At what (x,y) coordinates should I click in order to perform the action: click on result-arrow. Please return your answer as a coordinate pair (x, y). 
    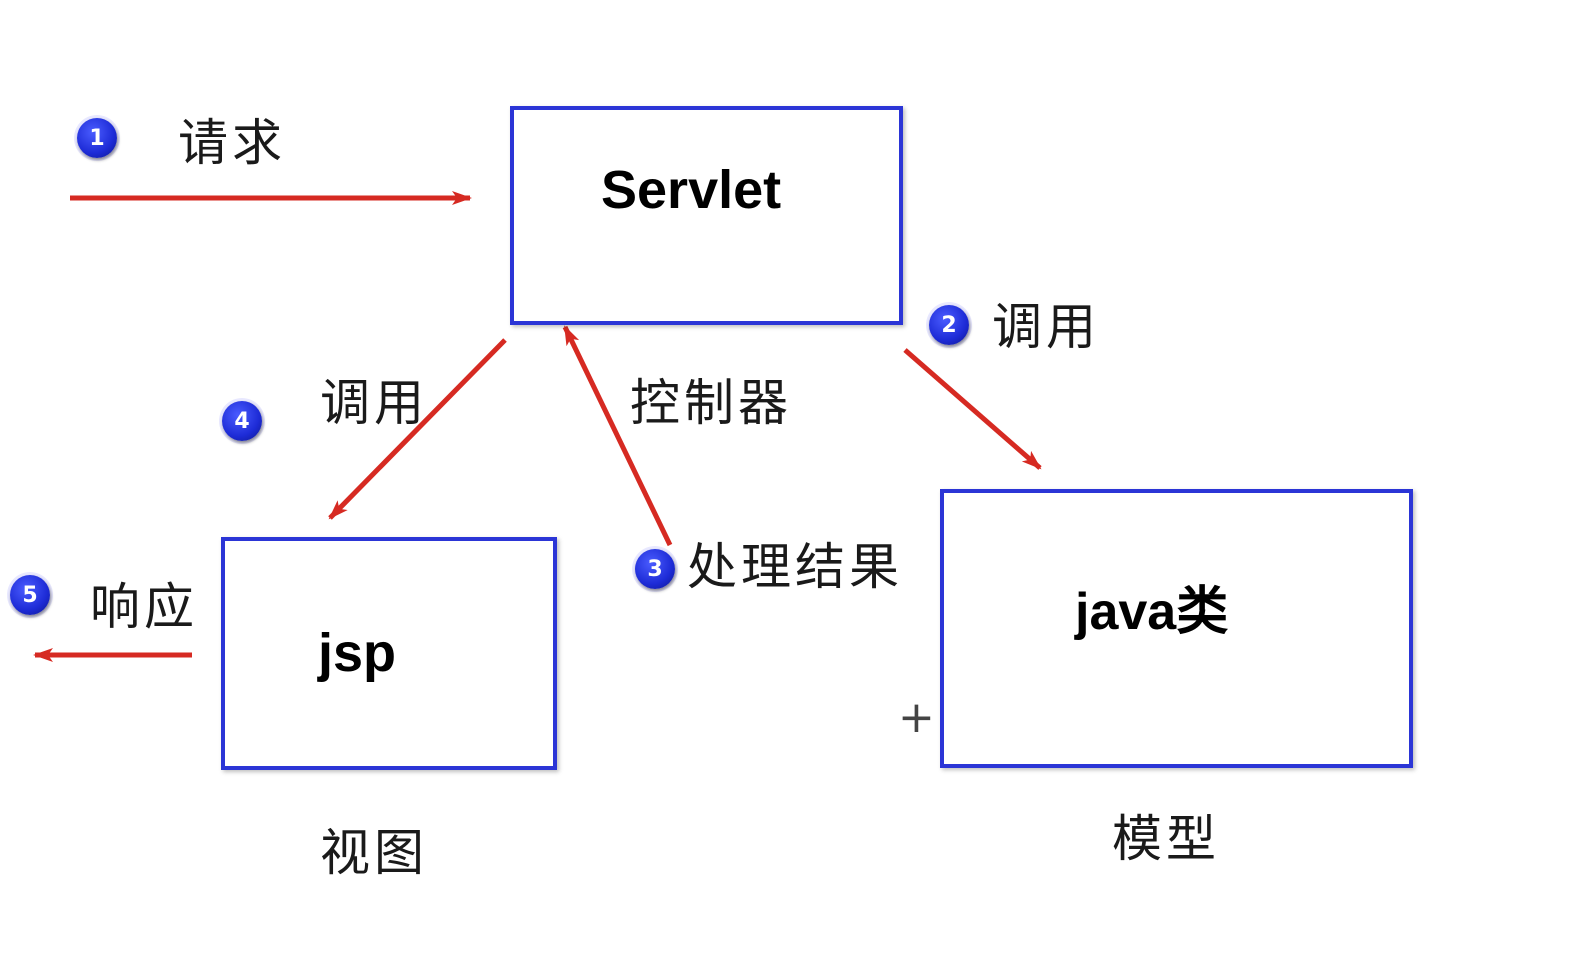
    Looking at the image, I should click on (617, 436).